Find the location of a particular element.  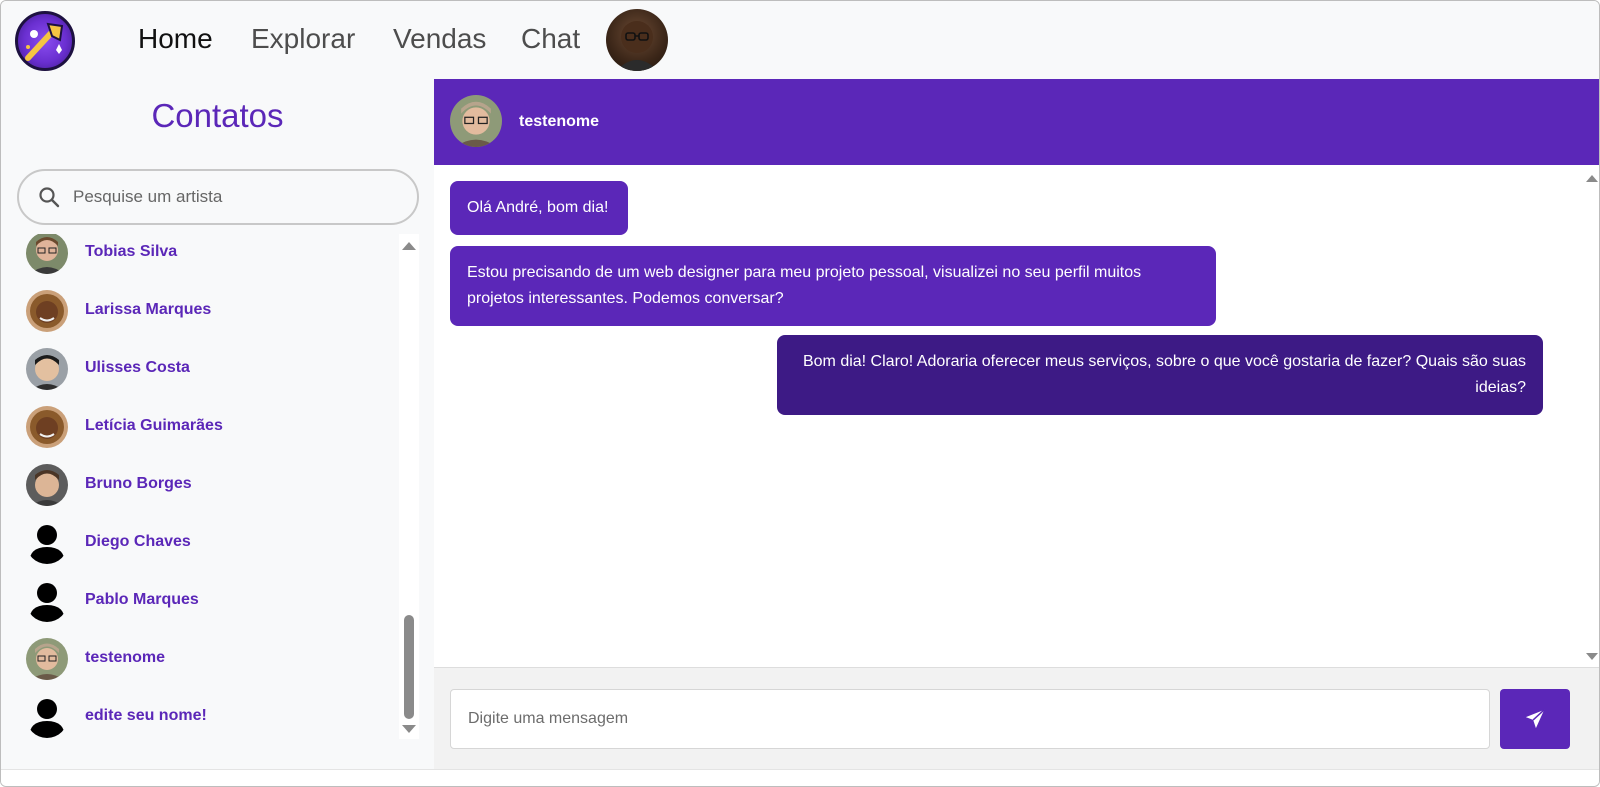

contact-item-edite-seu-nome: edite seu nome! is located at coordinates (201, 716).